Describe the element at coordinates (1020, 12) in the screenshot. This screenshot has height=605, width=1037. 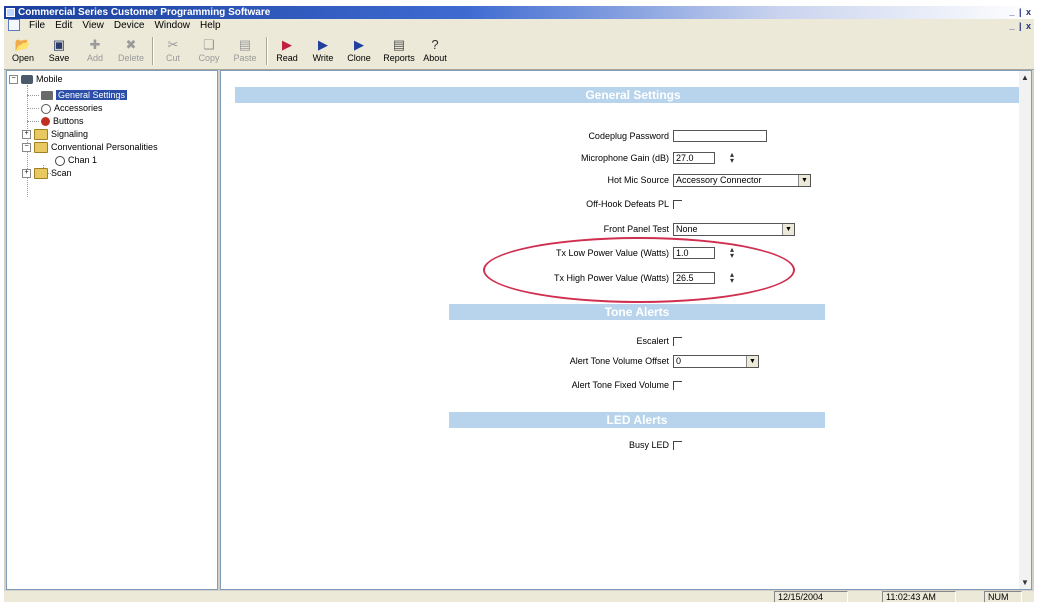
I see `window-controls: _ | x` at that location.